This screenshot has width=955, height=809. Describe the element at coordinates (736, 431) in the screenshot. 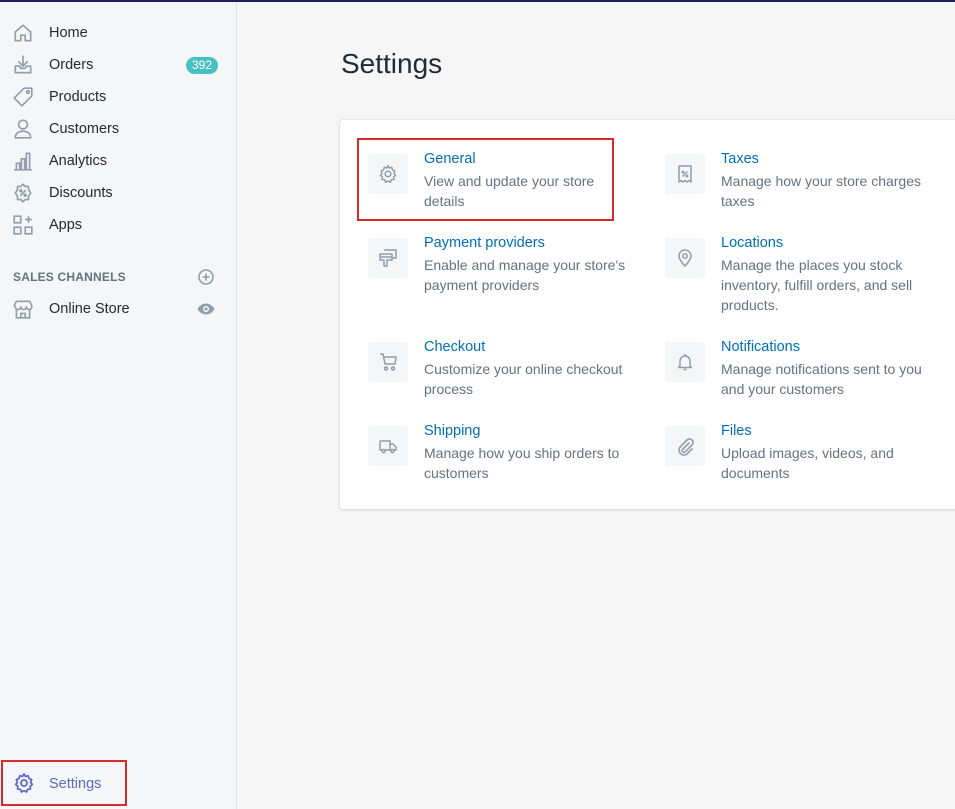

I see `setting-title: Files` at that location.